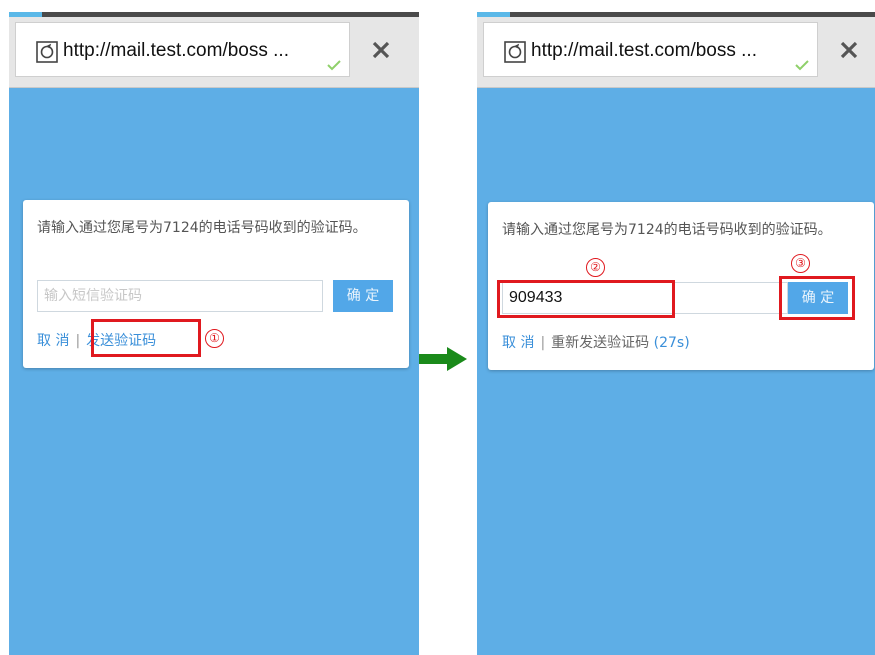 This screenshot has width=875, height=655. What do you see at coordinates (93, 296) in the screenshot?
I see `sms-code-placeholder: 输入短信验证码` at bounding box center [93, 296].